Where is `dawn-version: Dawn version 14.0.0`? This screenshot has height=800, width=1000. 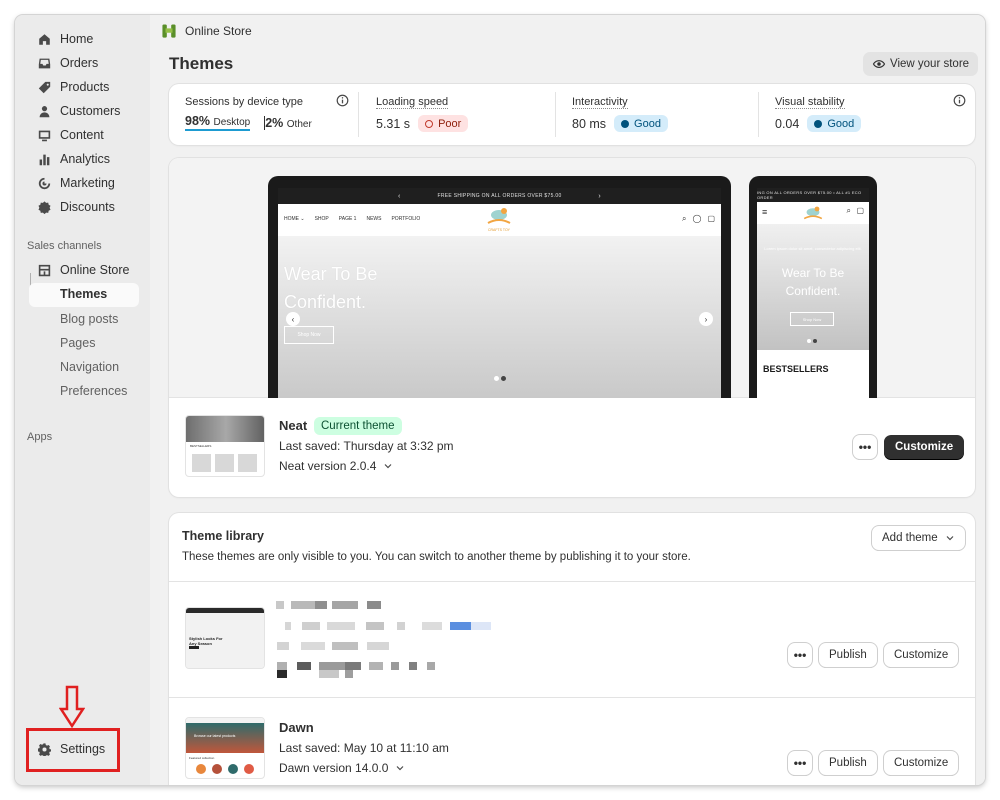 dawn-version: Dawn version 14.0.0 is located at coordinates (342, 768).